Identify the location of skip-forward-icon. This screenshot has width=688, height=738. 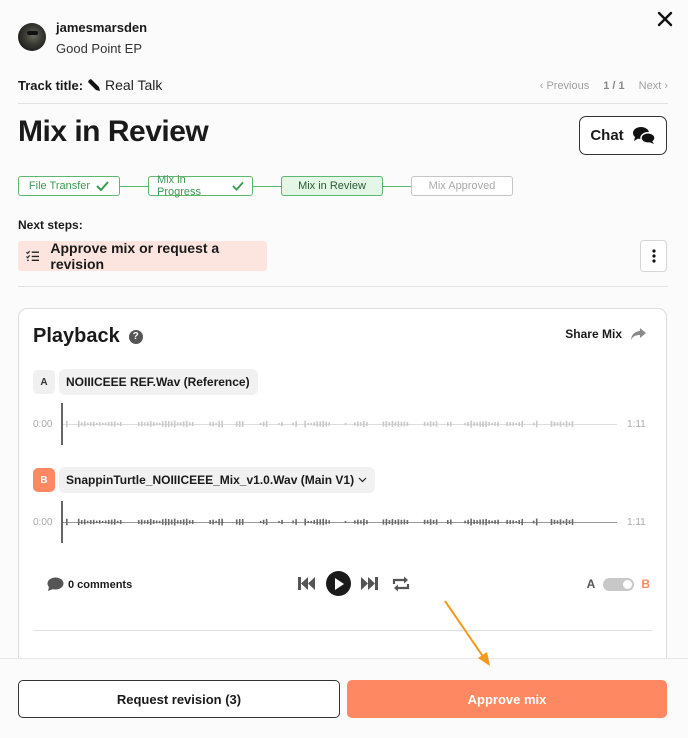
(370, 583).